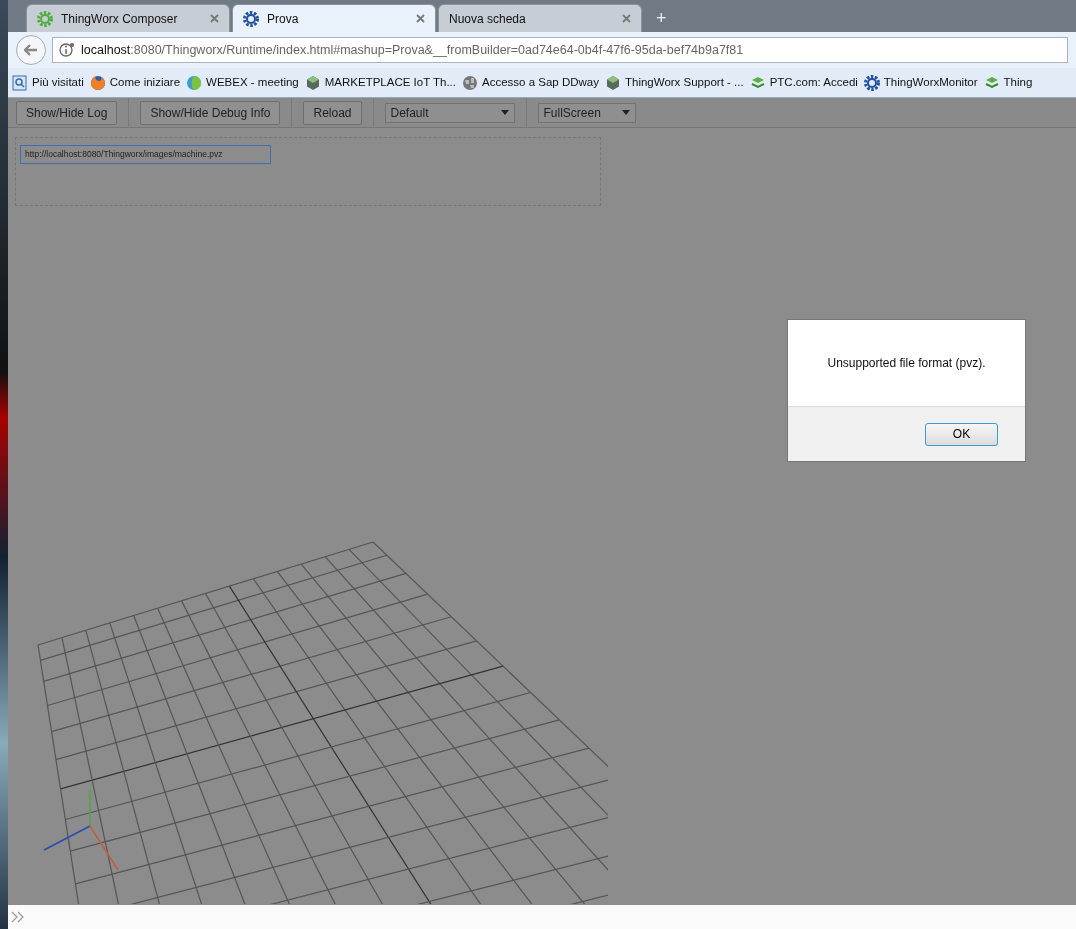 The image size is (1076, 929). What do you see at coordinates (930, 82) in the screenshot?
I see `bookmark-link: ThingWorxMonitor` at bounding box center [930, 82].